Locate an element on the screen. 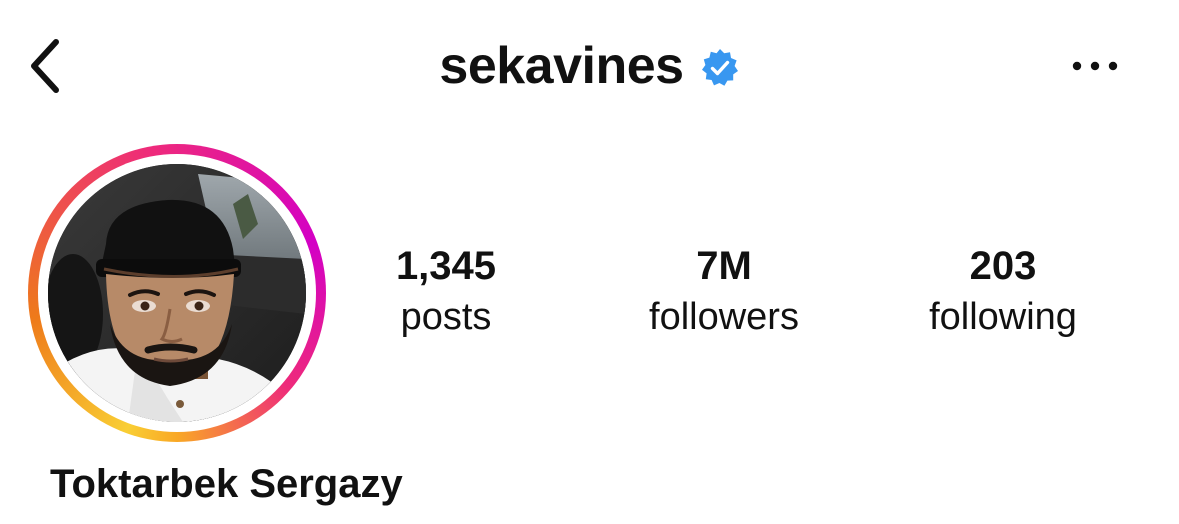 This screenshot has height=524, width=1179. following-stat: 203 following is located at coordinates (1003, 291).